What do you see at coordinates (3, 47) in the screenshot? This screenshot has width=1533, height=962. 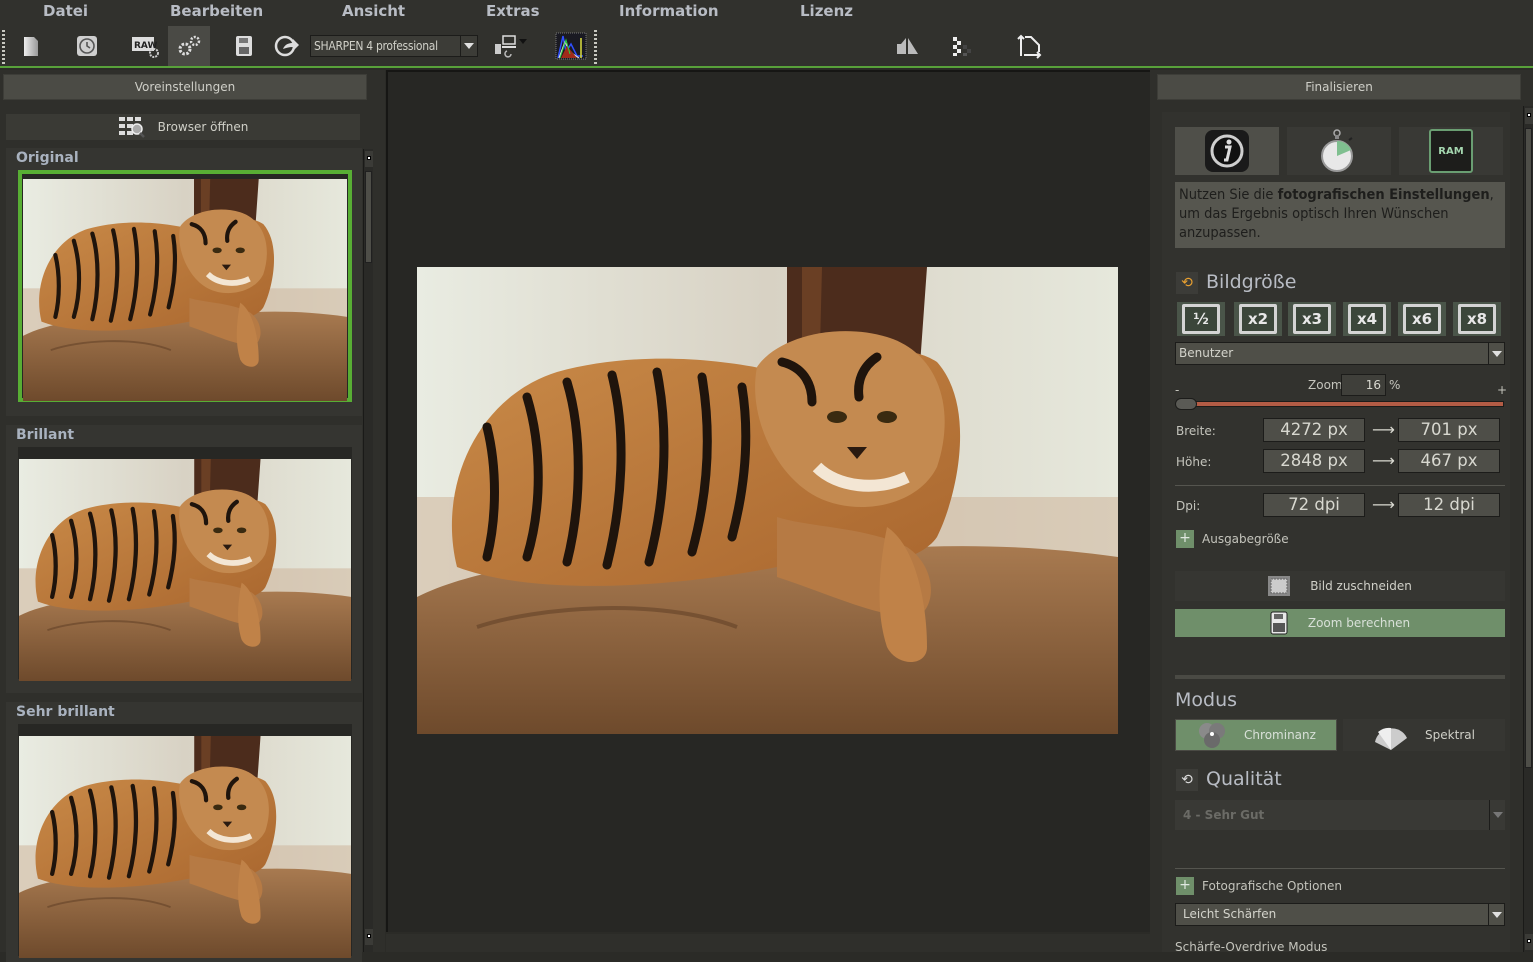 I see `toolbar-grip` at bounding box center [3, 47].